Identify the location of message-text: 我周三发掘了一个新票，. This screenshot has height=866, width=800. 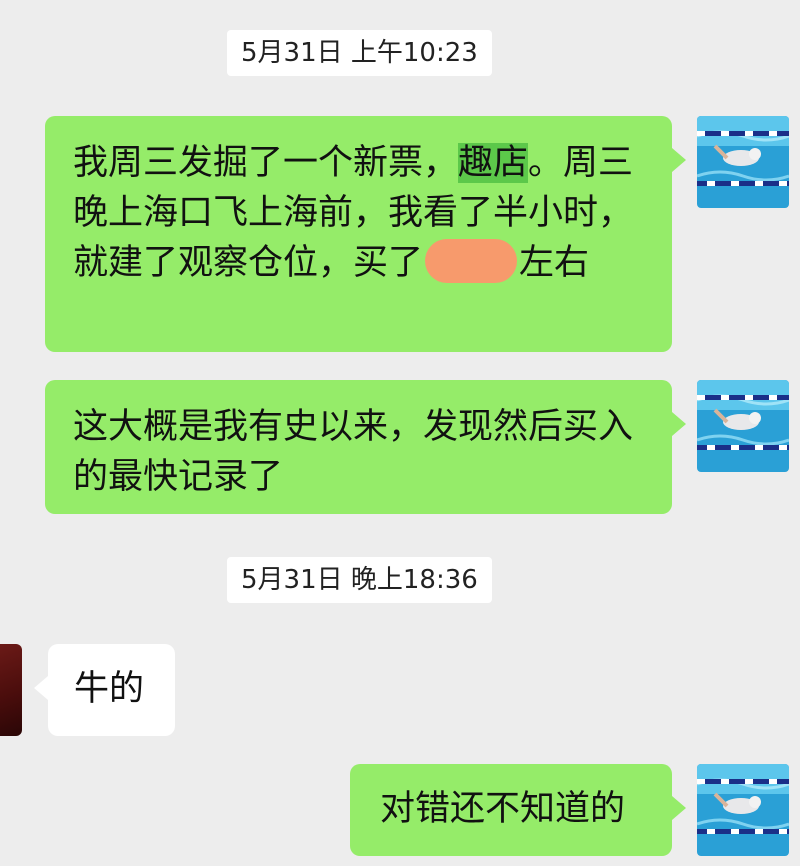
(266, 163).